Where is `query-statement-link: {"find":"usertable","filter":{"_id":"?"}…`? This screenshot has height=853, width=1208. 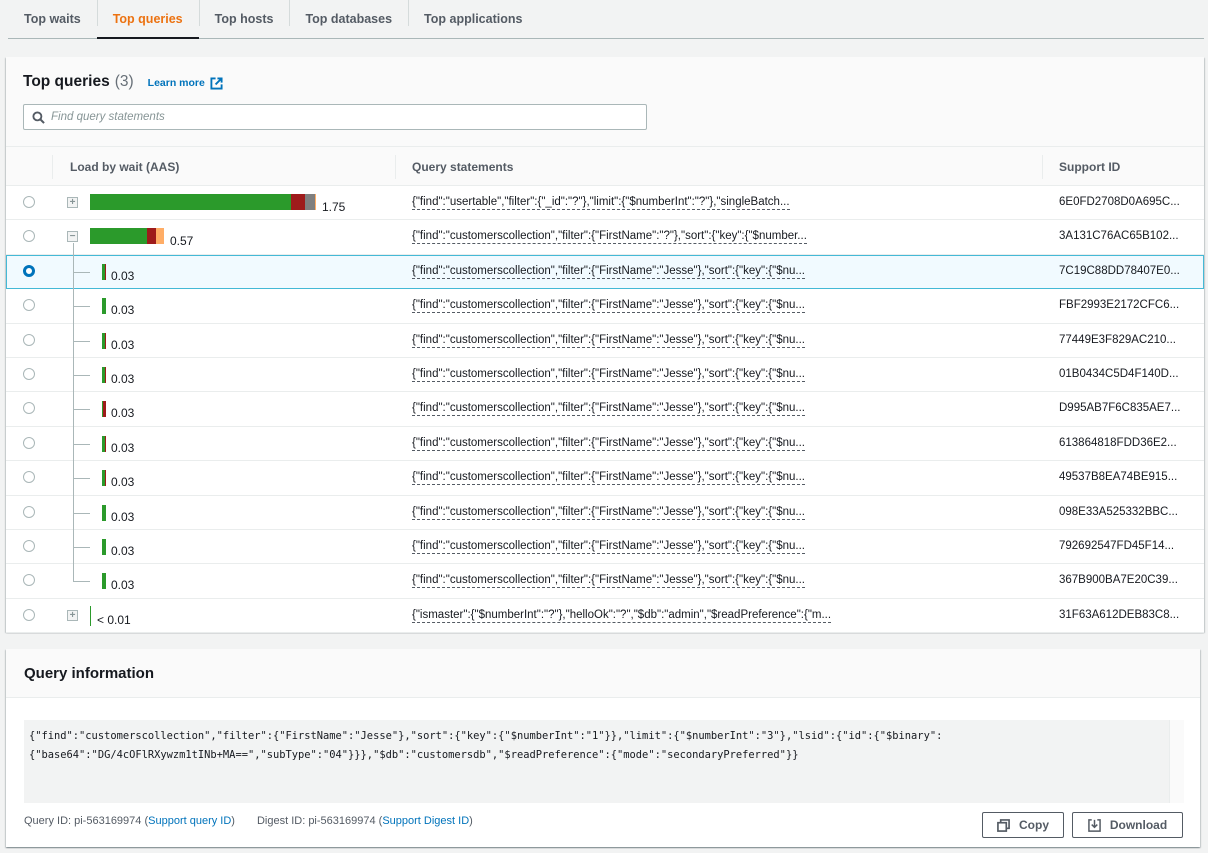
query-statement-link: {"find":"usertable","filter":{"_id":"?"}… is located at coordinates (601, 202).